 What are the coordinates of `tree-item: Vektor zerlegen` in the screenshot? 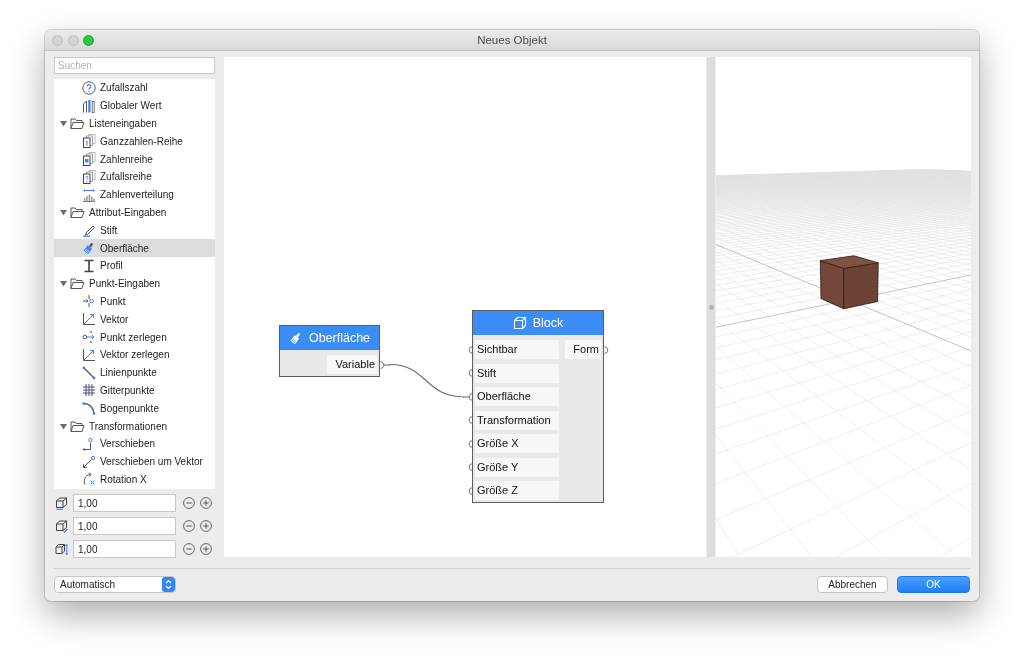 It's located at (134, 354).